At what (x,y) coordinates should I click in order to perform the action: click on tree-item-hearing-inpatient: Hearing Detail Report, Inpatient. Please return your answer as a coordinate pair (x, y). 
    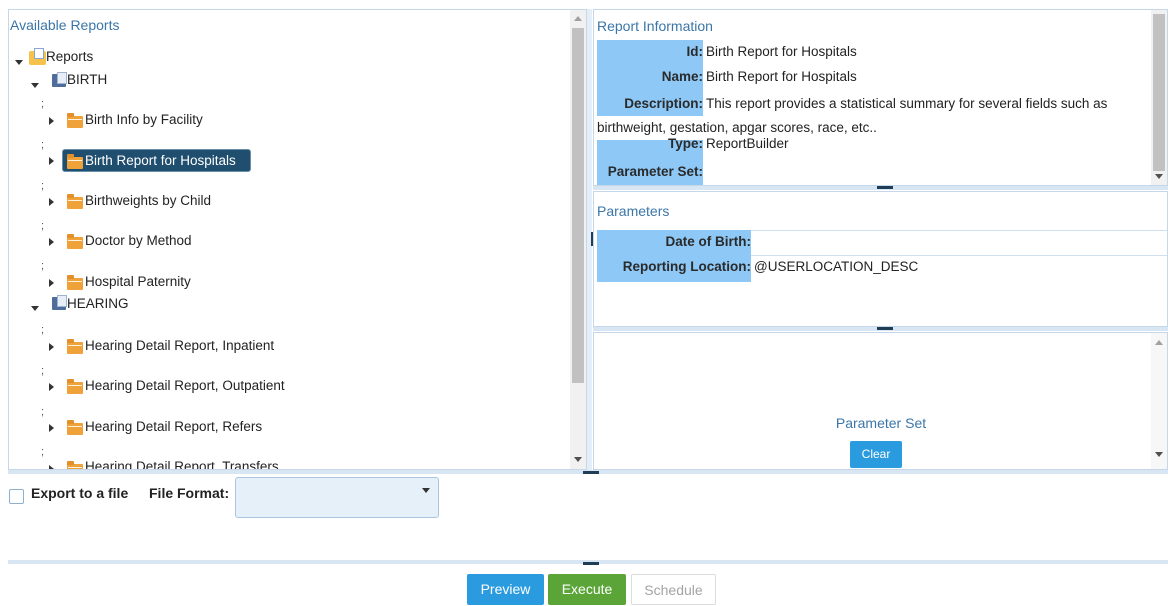
    Looking at the image, I should click on (179, 346).